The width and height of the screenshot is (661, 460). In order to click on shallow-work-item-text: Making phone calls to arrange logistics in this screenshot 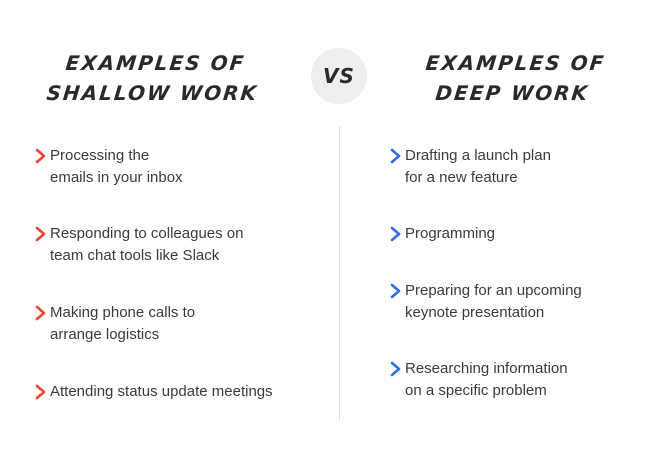, I will do `click(123, 323)`.